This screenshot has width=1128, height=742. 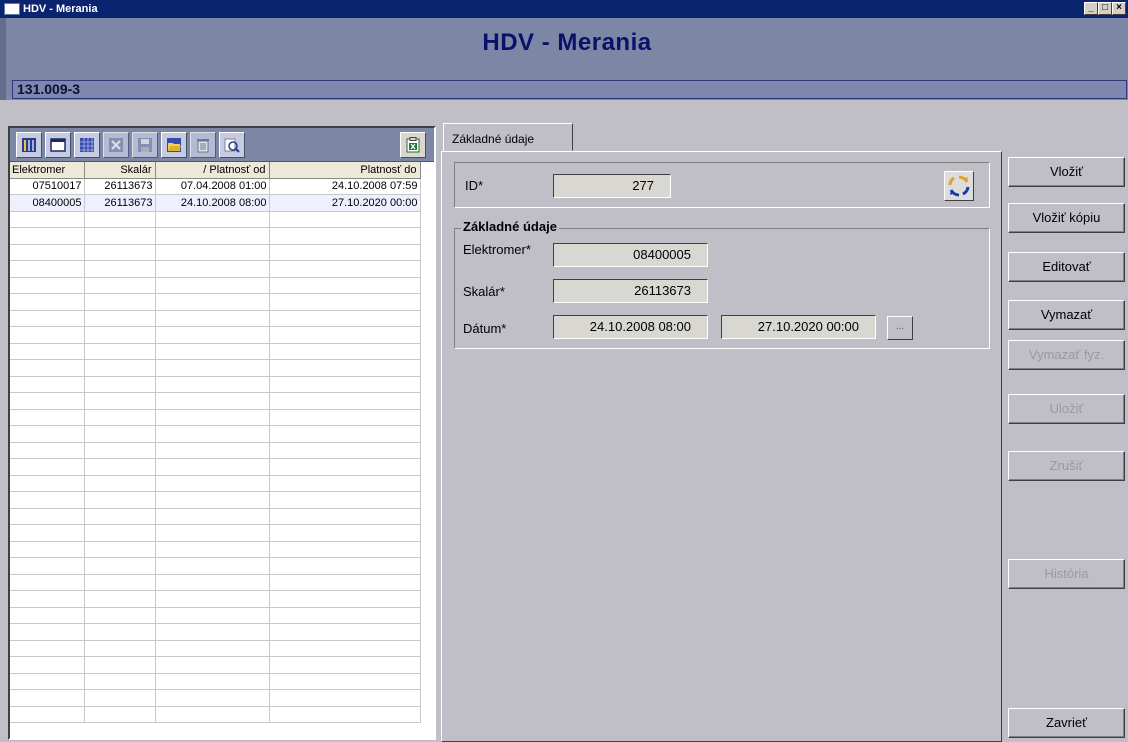 I want to click on toolbar-open-button, so click(x=174, y=144).